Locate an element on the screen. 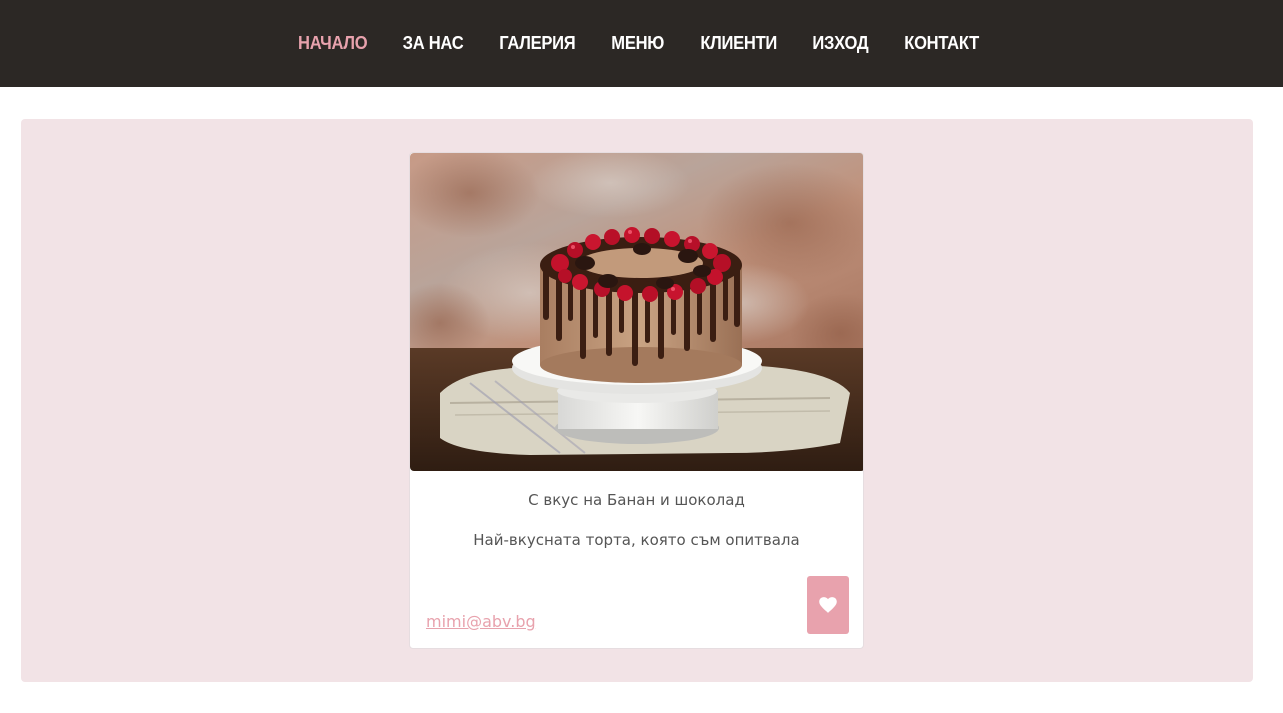  nav-item-logout: ИЗХОД is located at coordinates (841, 43).